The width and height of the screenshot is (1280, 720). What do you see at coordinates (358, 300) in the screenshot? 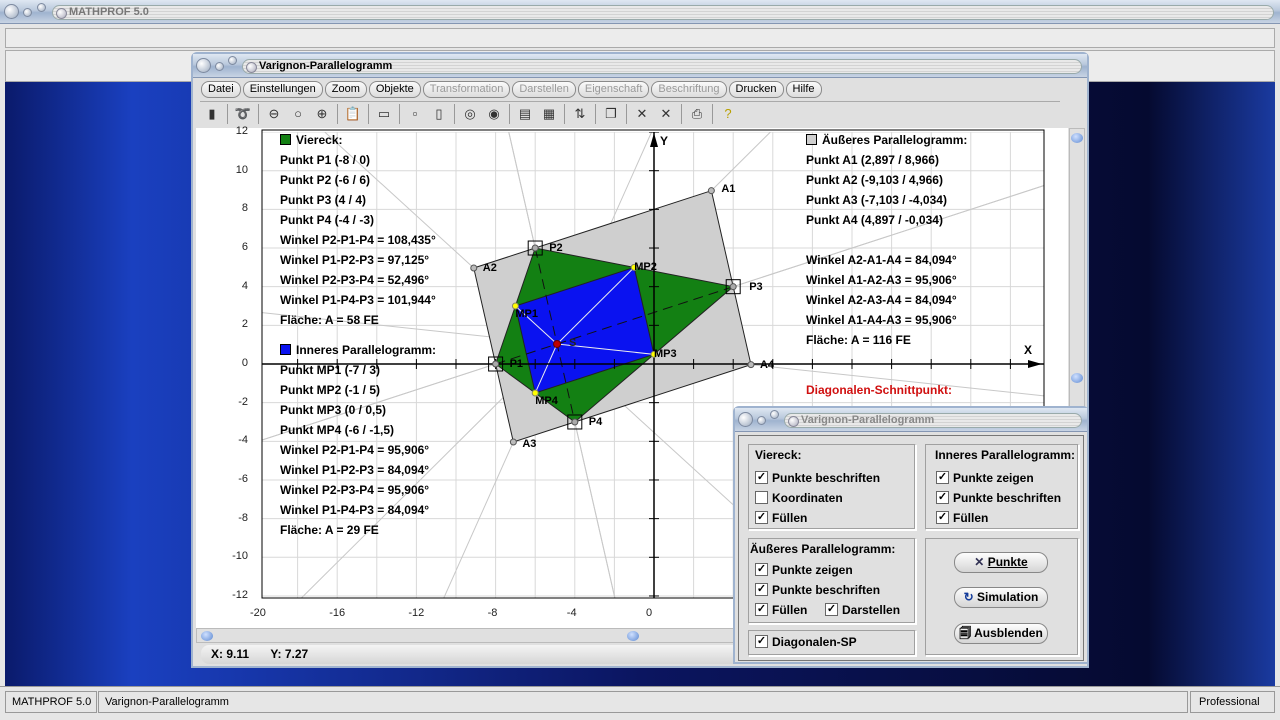
I see `viereck-info-line: Winkel P1-P4-P3 = 101,944°` at bounding box center [358, 300].